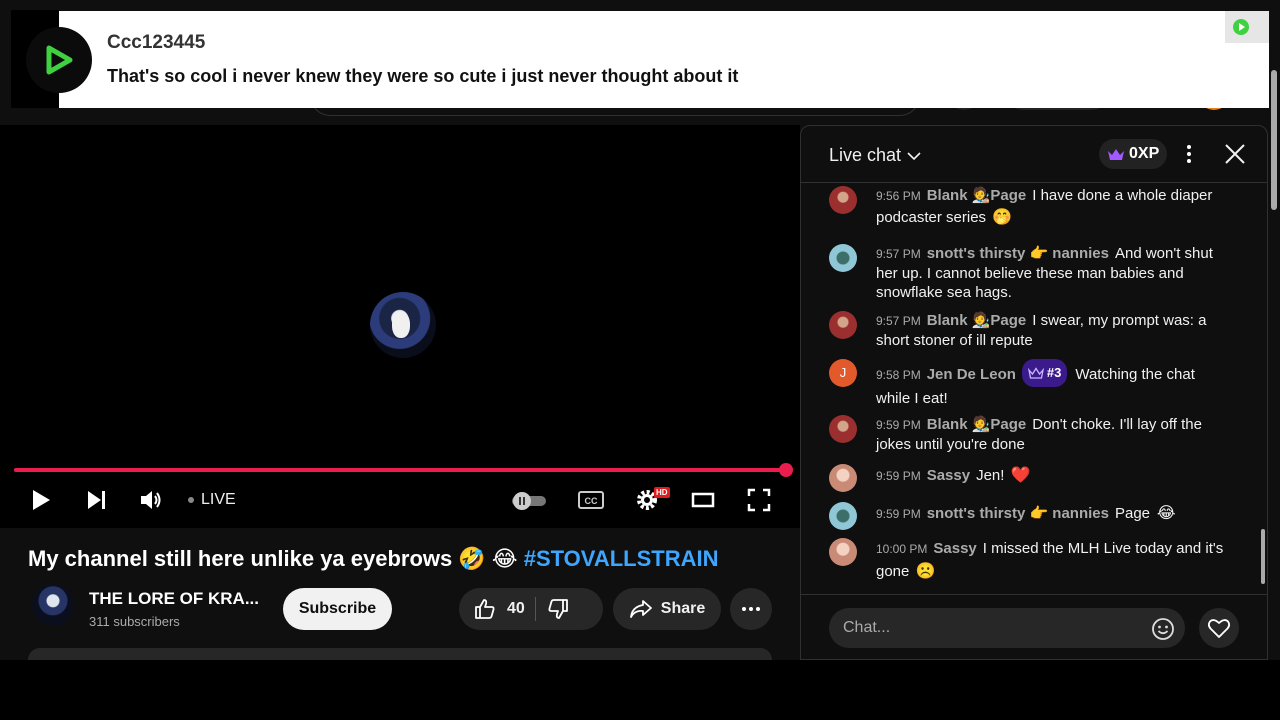  I want to click on dislike-button, so click(558, 609).